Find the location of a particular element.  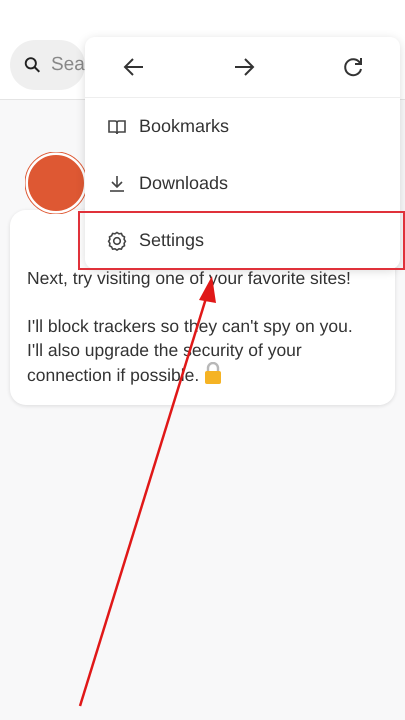

search-input: Sea is located at coordinates (68, 65).